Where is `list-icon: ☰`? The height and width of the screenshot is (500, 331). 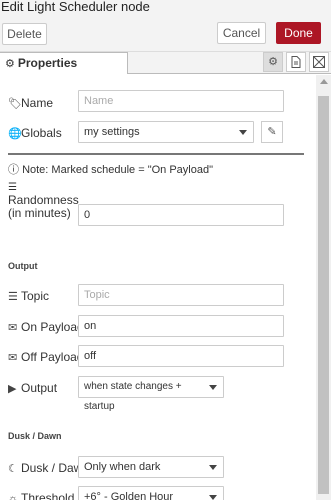
list-icon: ☰ is located at coordinates (13, 297).